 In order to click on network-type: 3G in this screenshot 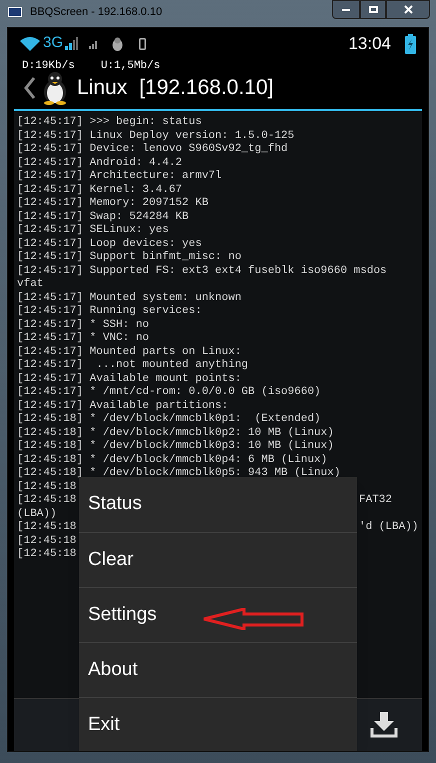, I will do `click(53, 43)`.